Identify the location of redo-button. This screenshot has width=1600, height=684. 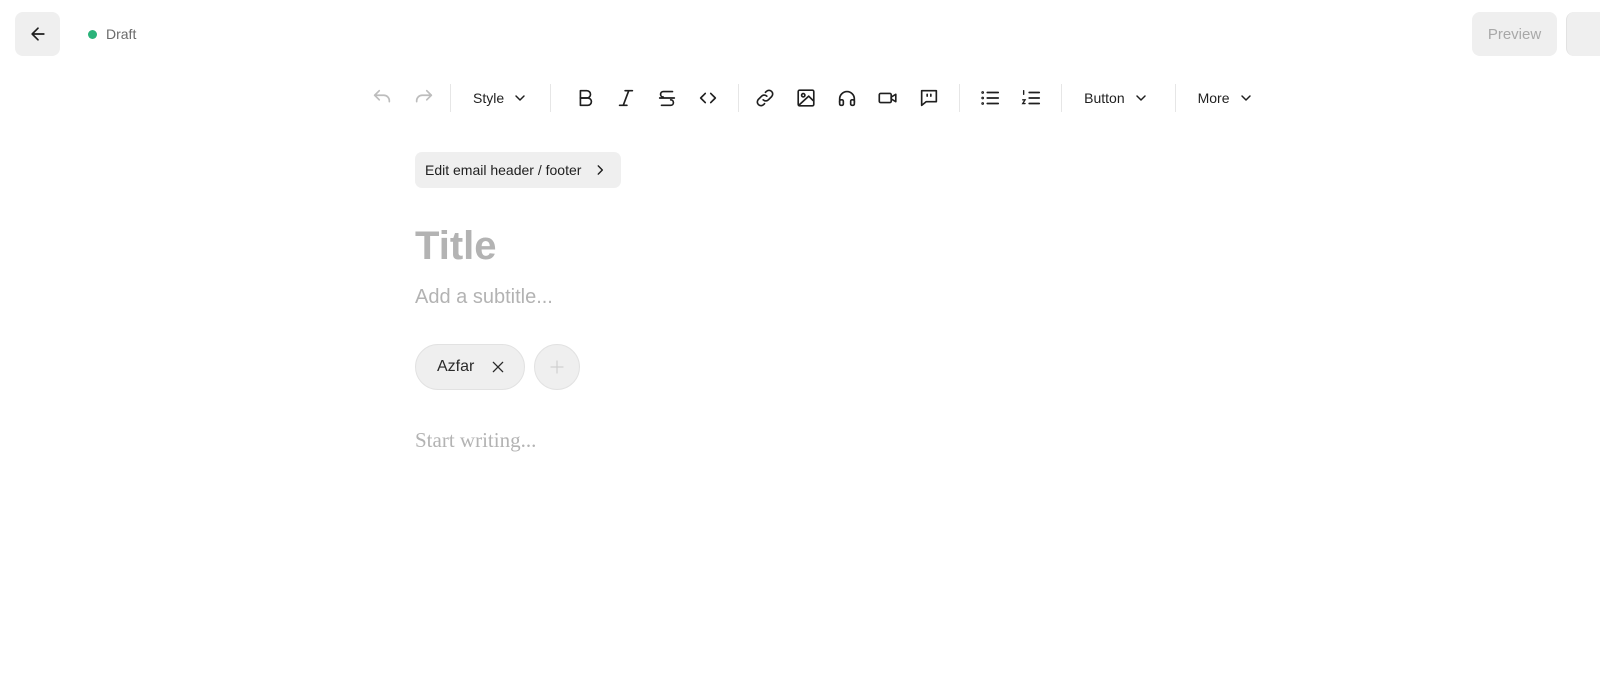
(424, 98).